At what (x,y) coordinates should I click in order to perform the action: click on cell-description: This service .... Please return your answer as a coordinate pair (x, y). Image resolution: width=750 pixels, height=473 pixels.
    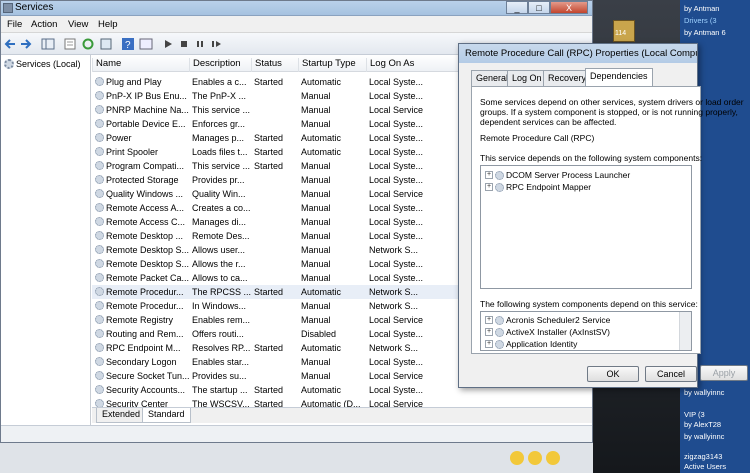
    Looking at the image, I should click on (221, 110).